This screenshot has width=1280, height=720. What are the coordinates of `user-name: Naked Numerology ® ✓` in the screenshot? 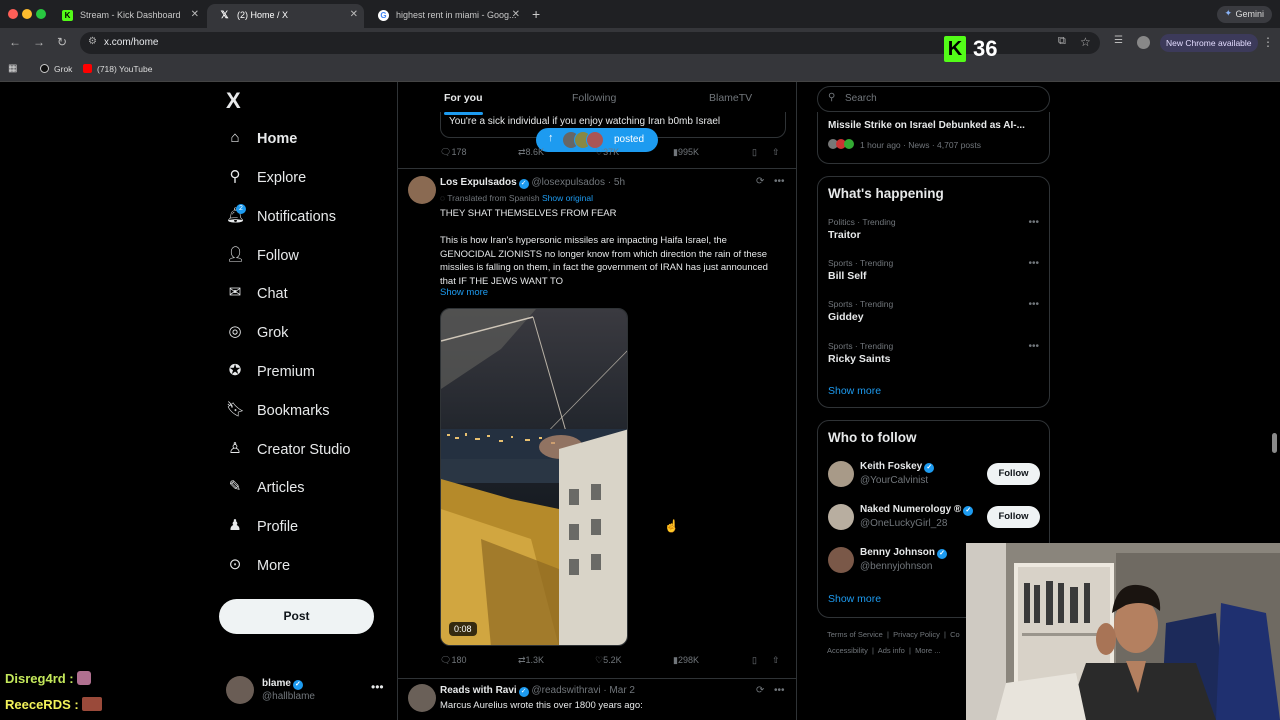 It's located at (917, 510).